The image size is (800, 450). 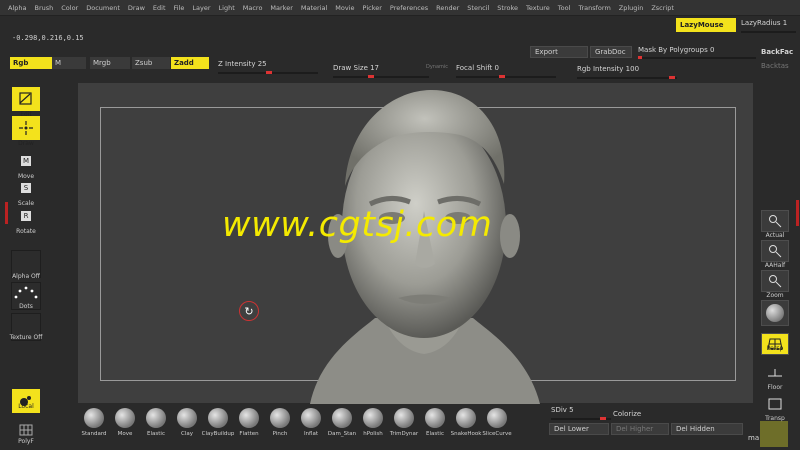 I want to click on menu-item-edit: Edit, so click(x=159, y=8).